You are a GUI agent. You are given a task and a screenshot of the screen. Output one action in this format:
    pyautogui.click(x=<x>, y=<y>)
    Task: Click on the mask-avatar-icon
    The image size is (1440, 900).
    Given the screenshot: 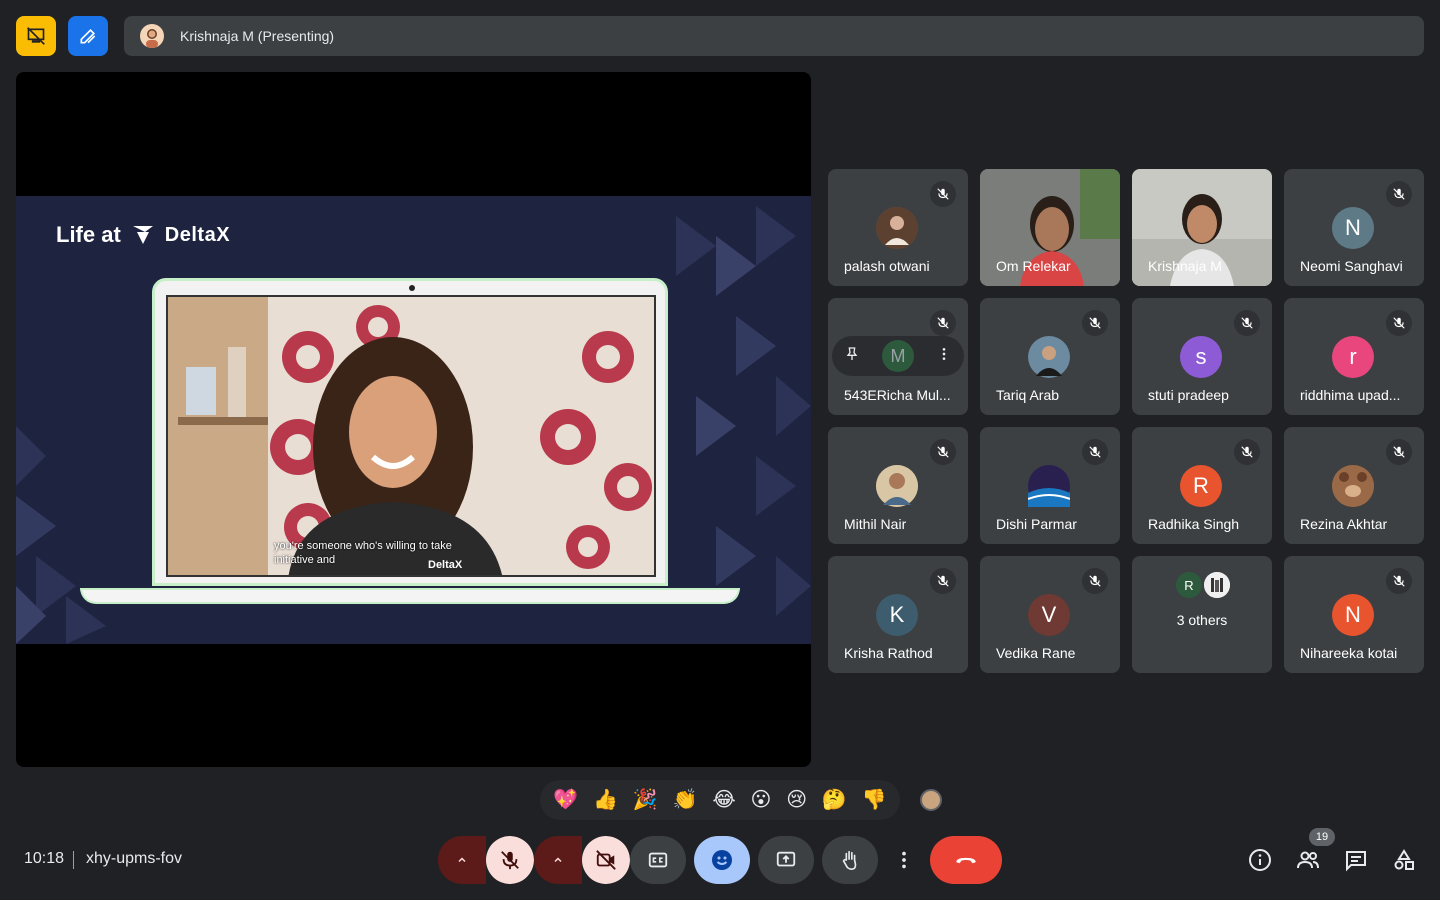 What is the action you would take?
    pyautogui.click(x=1217, y=585)
    